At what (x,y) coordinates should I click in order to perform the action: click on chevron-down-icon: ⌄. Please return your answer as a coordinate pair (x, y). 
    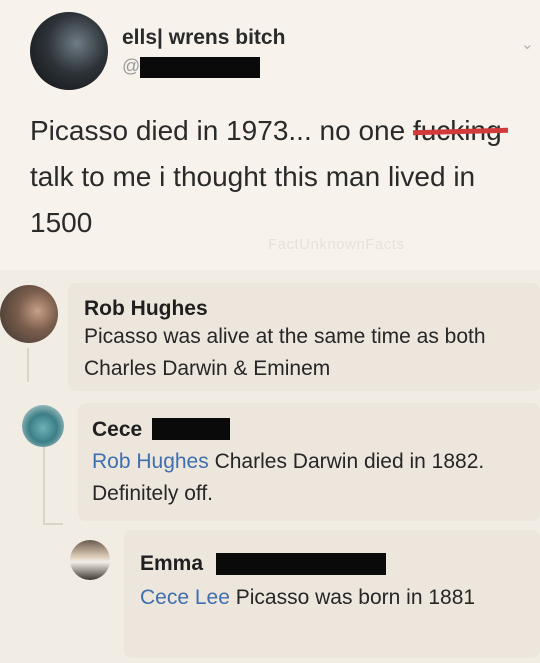
    Looking at the image, I should click on (527, 44).